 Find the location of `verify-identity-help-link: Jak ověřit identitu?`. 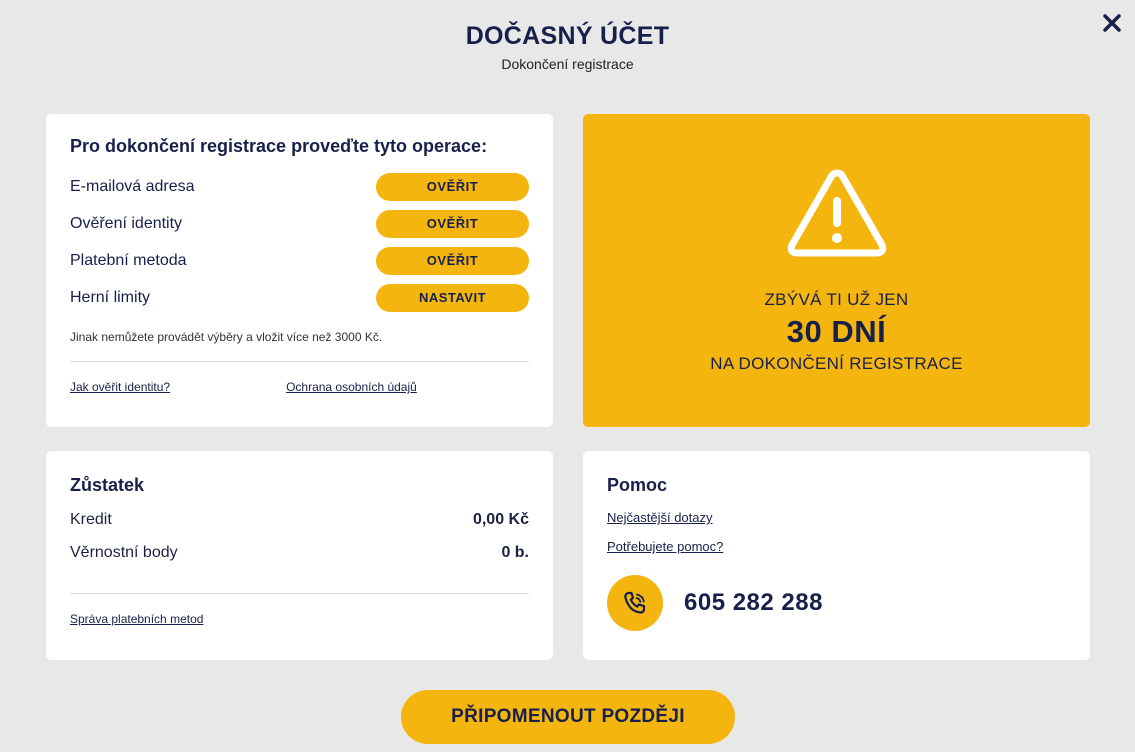

verify-identity-help-link: Jak ověřit identitu? is located at coordinates (120, 387).